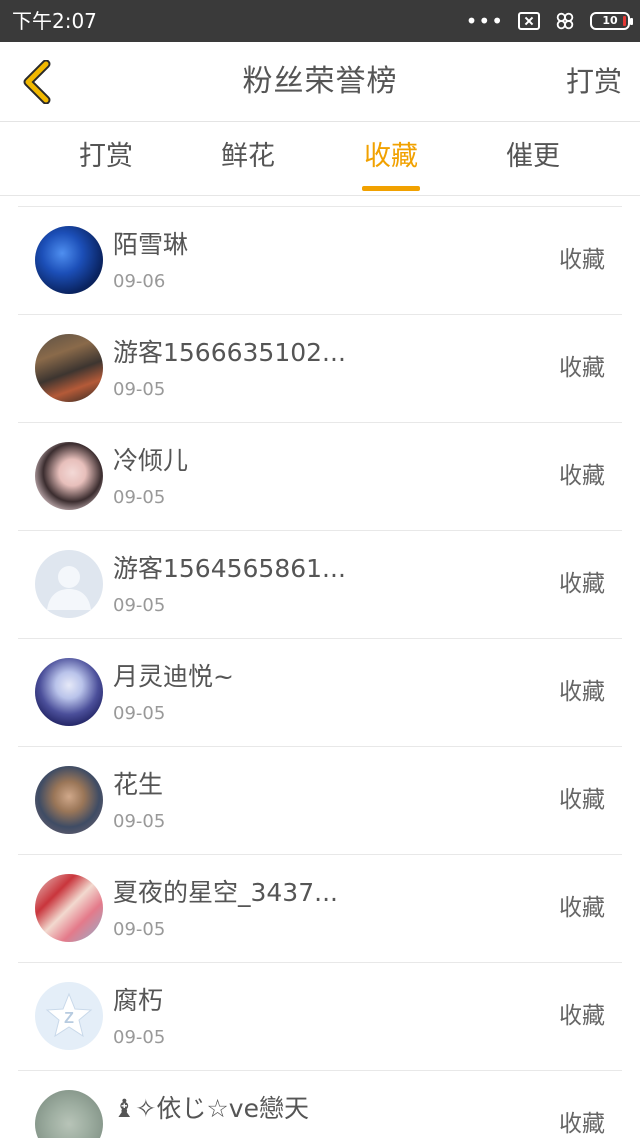 This screenshot has height=1138, width=640. I want to click on more-dots-icon: •••, so click(484, 21).